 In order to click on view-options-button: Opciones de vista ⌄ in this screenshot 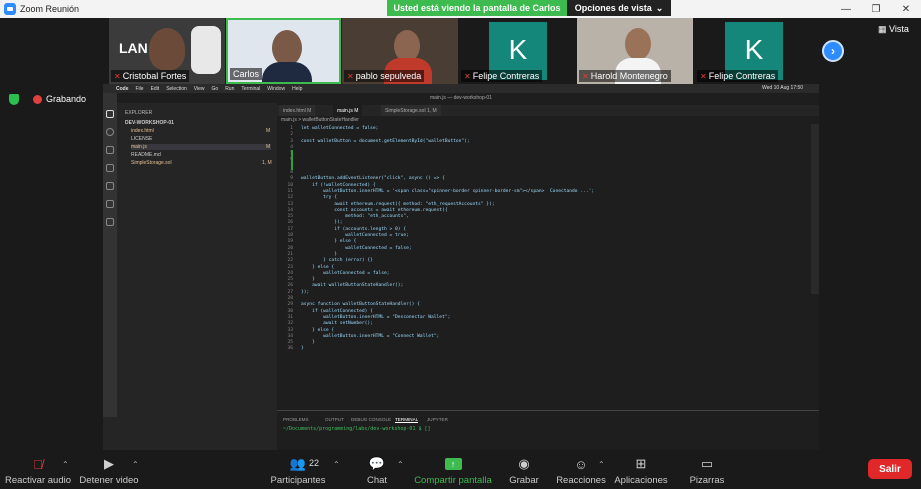, I will do `click(619, 8)`.